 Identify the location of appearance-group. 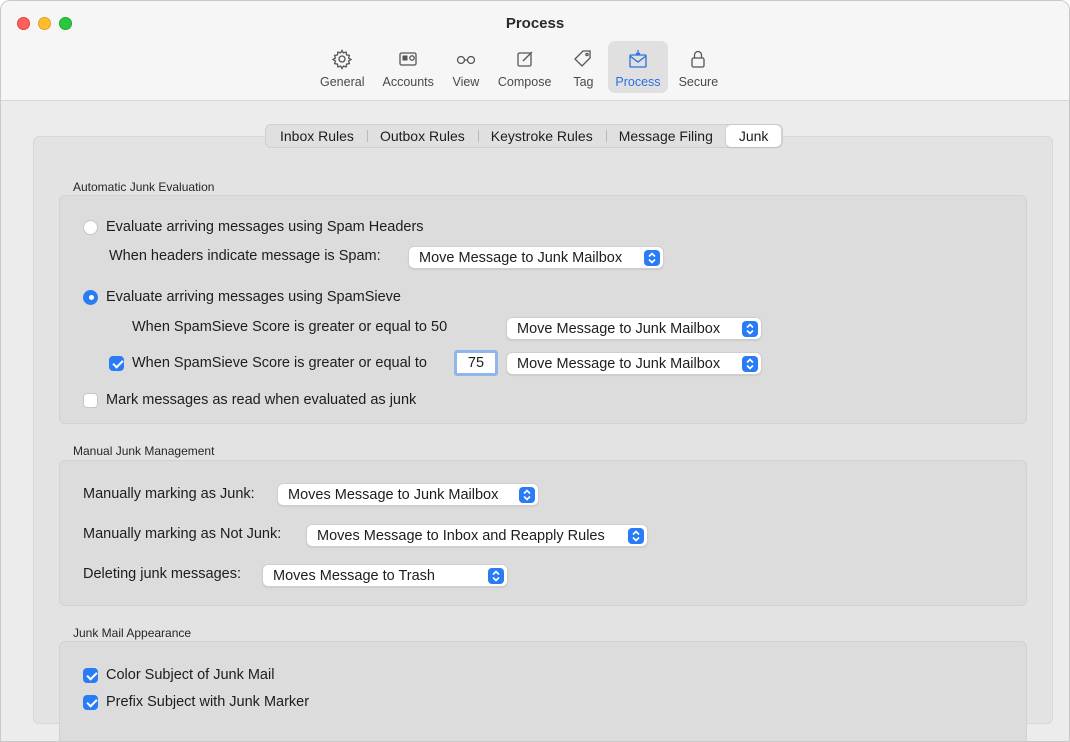
(543, 691).